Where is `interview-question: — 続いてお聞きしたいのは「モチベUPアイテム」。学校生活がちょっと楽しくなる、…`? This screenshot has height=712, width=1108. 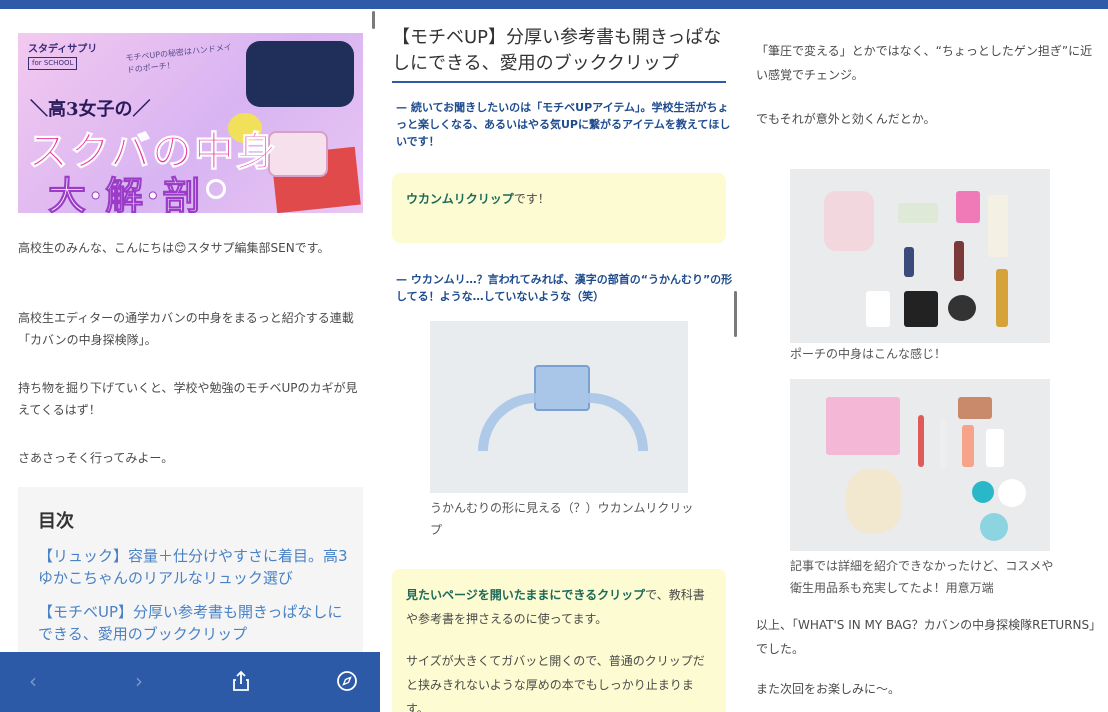
interview-question: — 続いてお聞きしたいのは「モチベUPアイテム」。学校生活がちょっと楽しくなる、… is located at coordinates (563, 124).